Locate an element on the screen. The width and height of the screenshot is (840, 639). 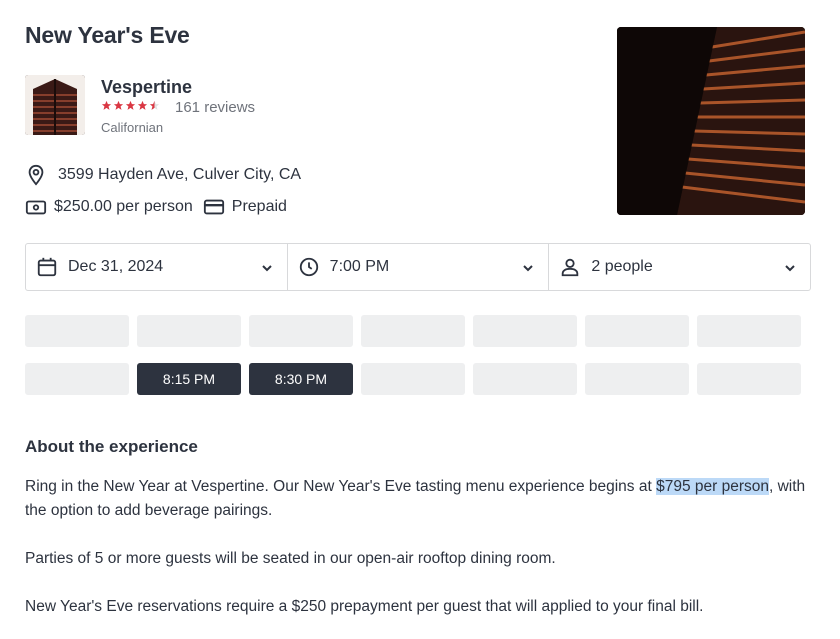
cash-icon is located at coordinates (36, 207).